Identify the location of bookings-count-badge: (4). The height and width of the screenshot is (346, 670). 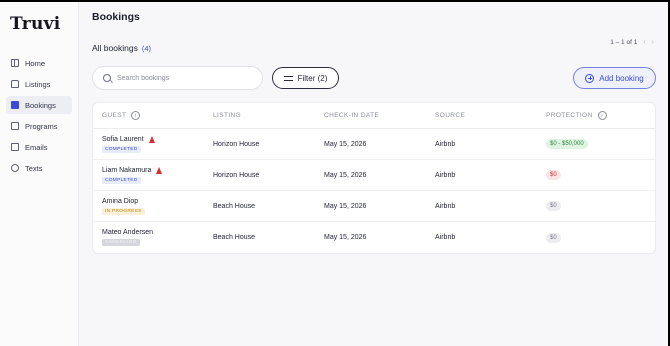
(146, 48).